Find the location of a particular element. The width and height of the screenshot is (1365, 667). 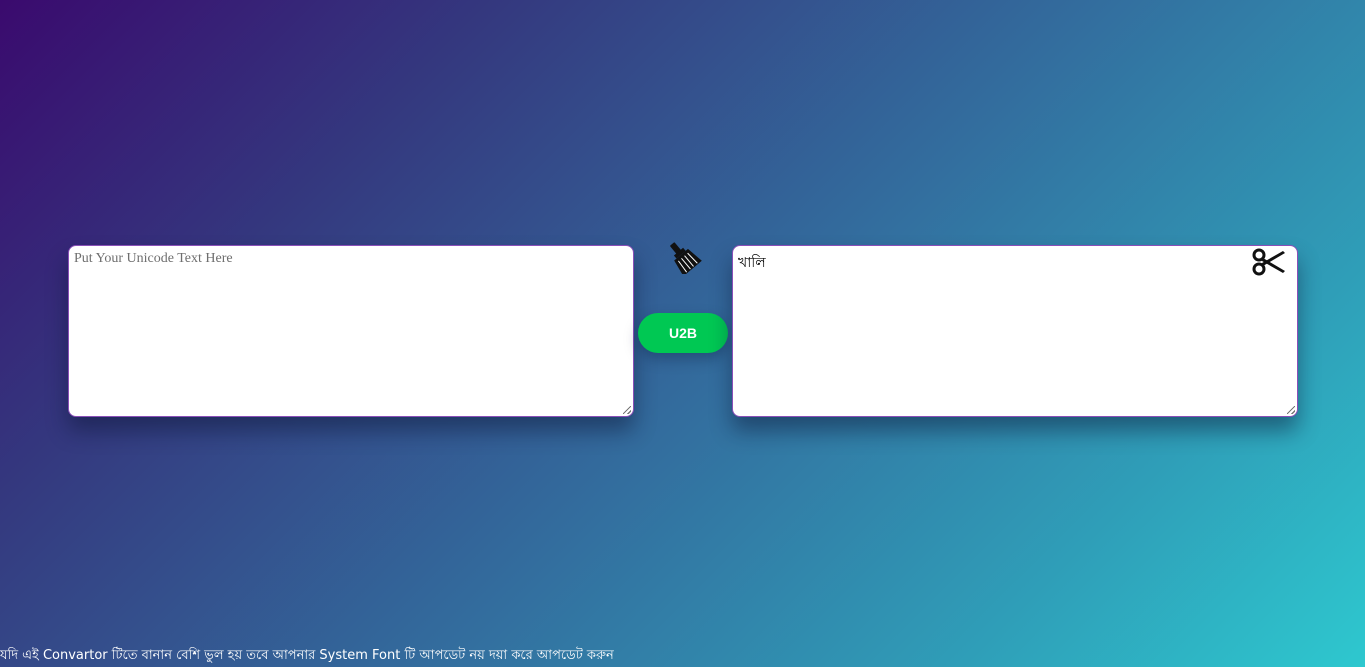

scissors-icon is located at coordinates (1268, 262).